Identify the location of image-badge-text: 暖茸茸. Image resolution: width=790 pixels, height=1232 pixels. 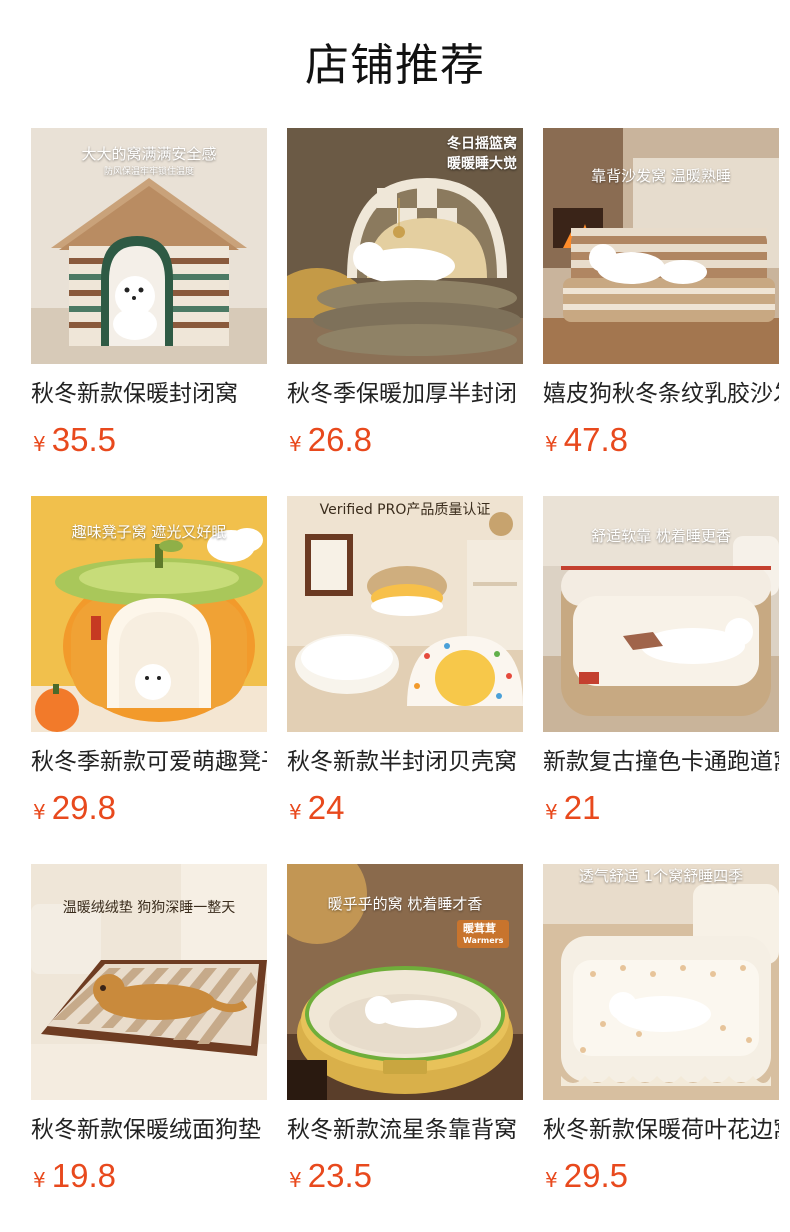
(479, 928).